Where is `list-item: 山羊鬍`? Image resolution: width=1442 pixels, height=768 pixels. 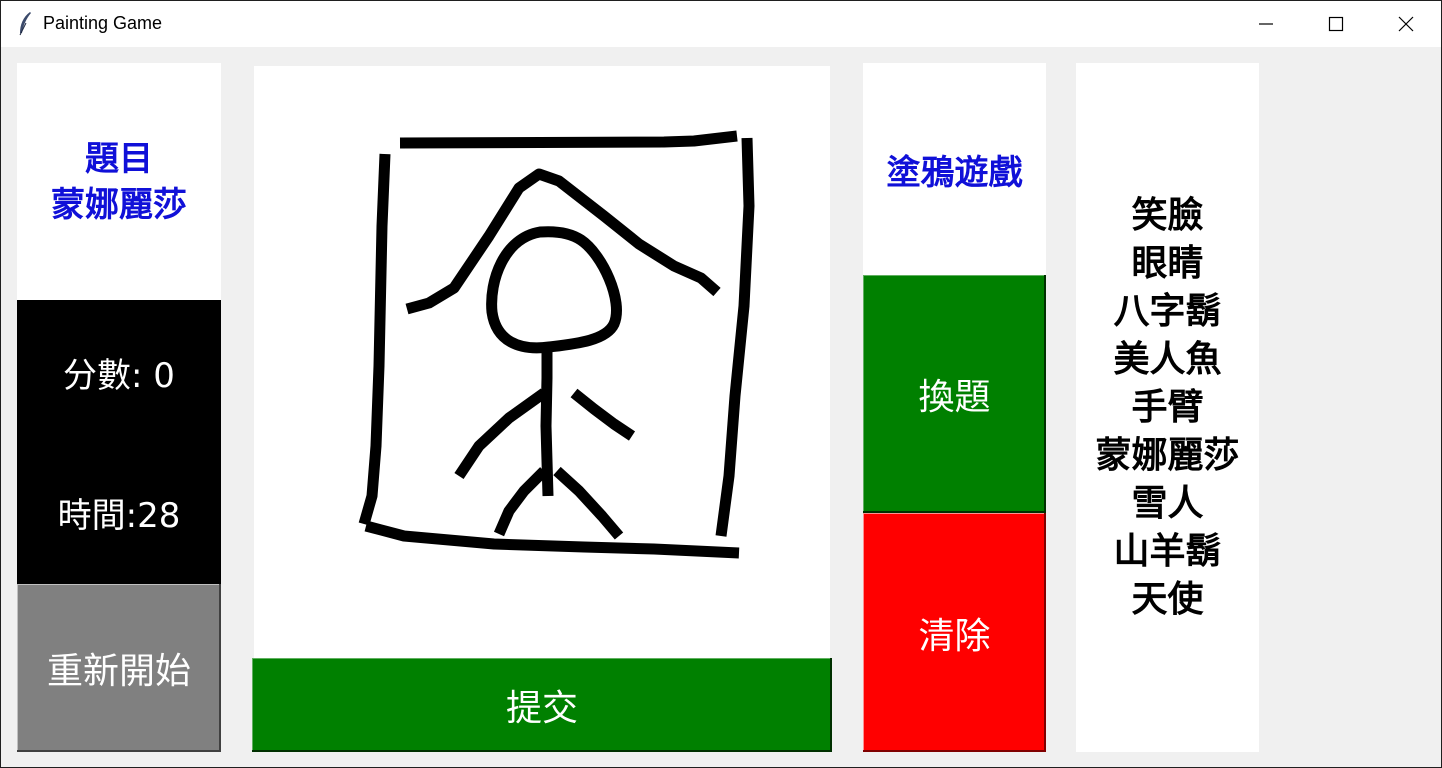
list-item: 山羊鬍 is located at coordinates (1167, 551).